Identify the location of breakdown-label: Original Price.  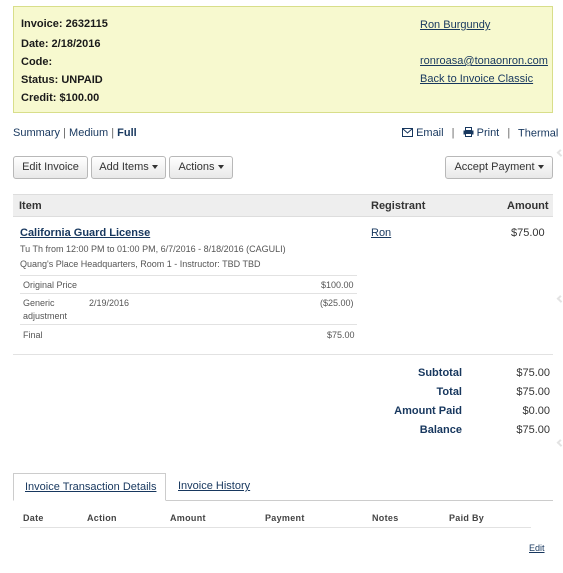
(50, 285).